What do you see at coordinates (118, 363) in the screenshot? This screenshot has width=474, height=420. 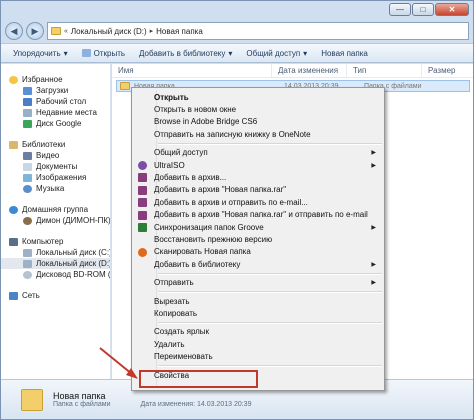 I see `annotation-arrow-icon` at bounding box center [118, 363].